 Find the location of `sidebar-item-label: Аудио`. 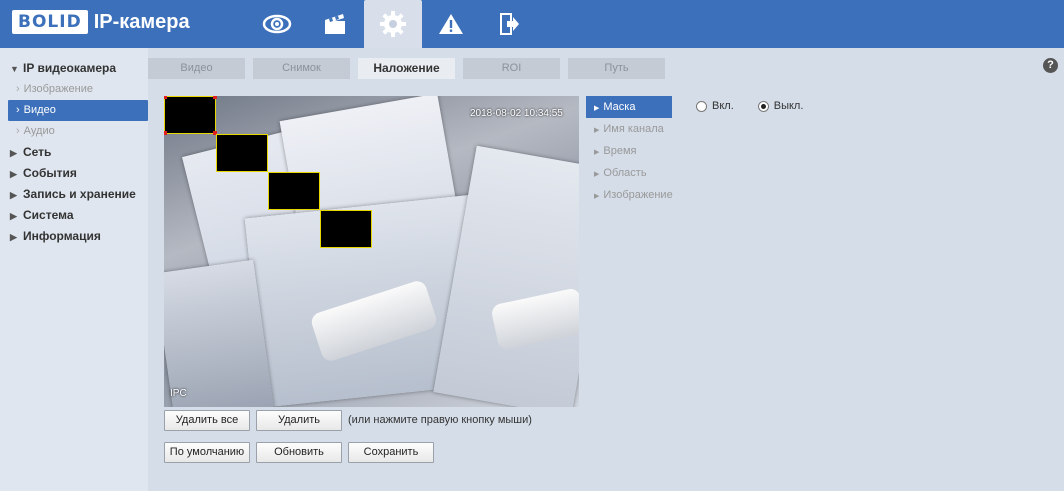

sidebar-item-label: Аудио is located at coordinates (39, 131).